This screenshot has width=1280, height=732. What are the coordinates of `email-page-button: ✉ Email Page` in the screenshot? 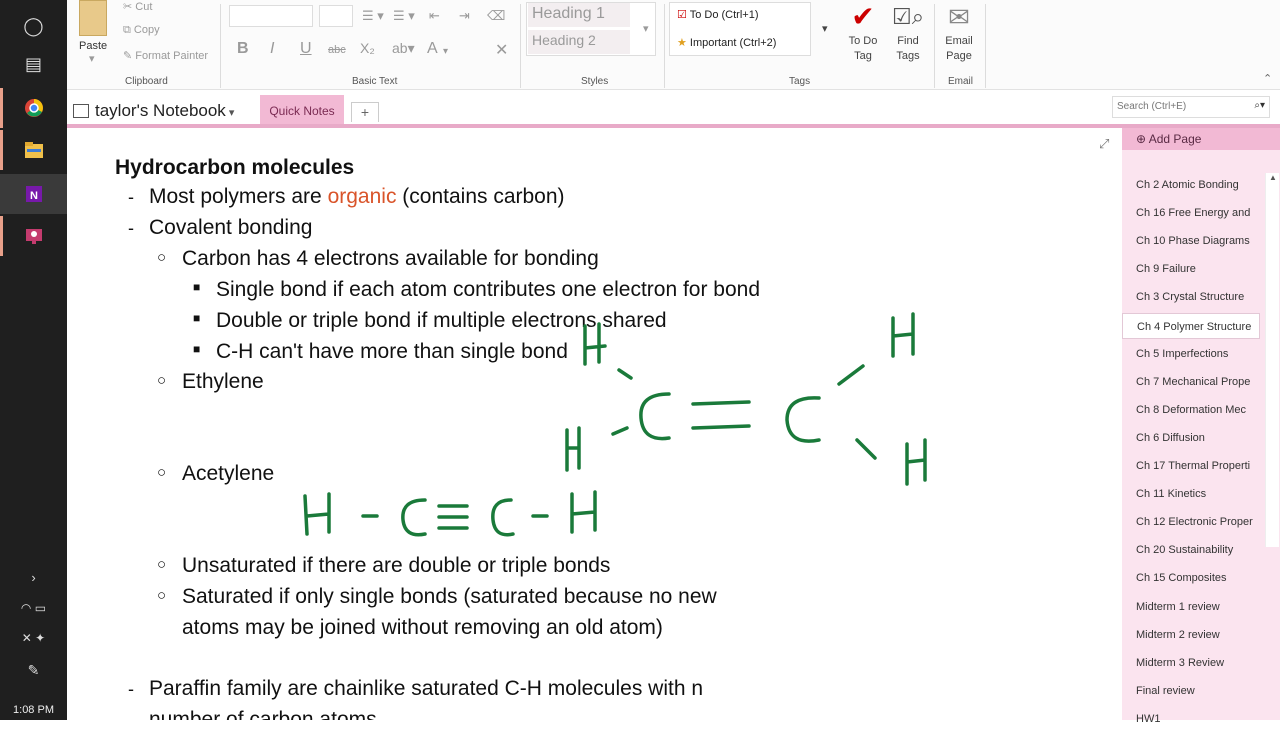 It's located at (959, 32).